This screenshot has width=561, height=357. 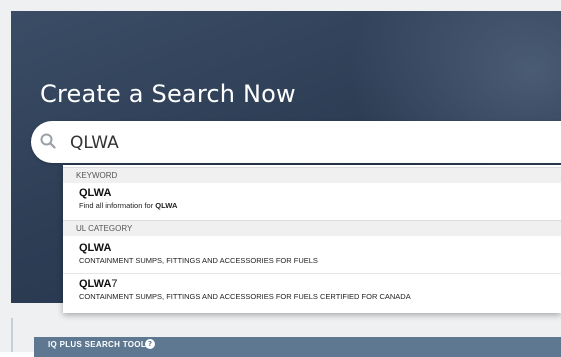 What do you see at coordinates (114, 284) in the screenshot?
I see `suggestion-title-rest: 7` at bounding box center [114, 284].